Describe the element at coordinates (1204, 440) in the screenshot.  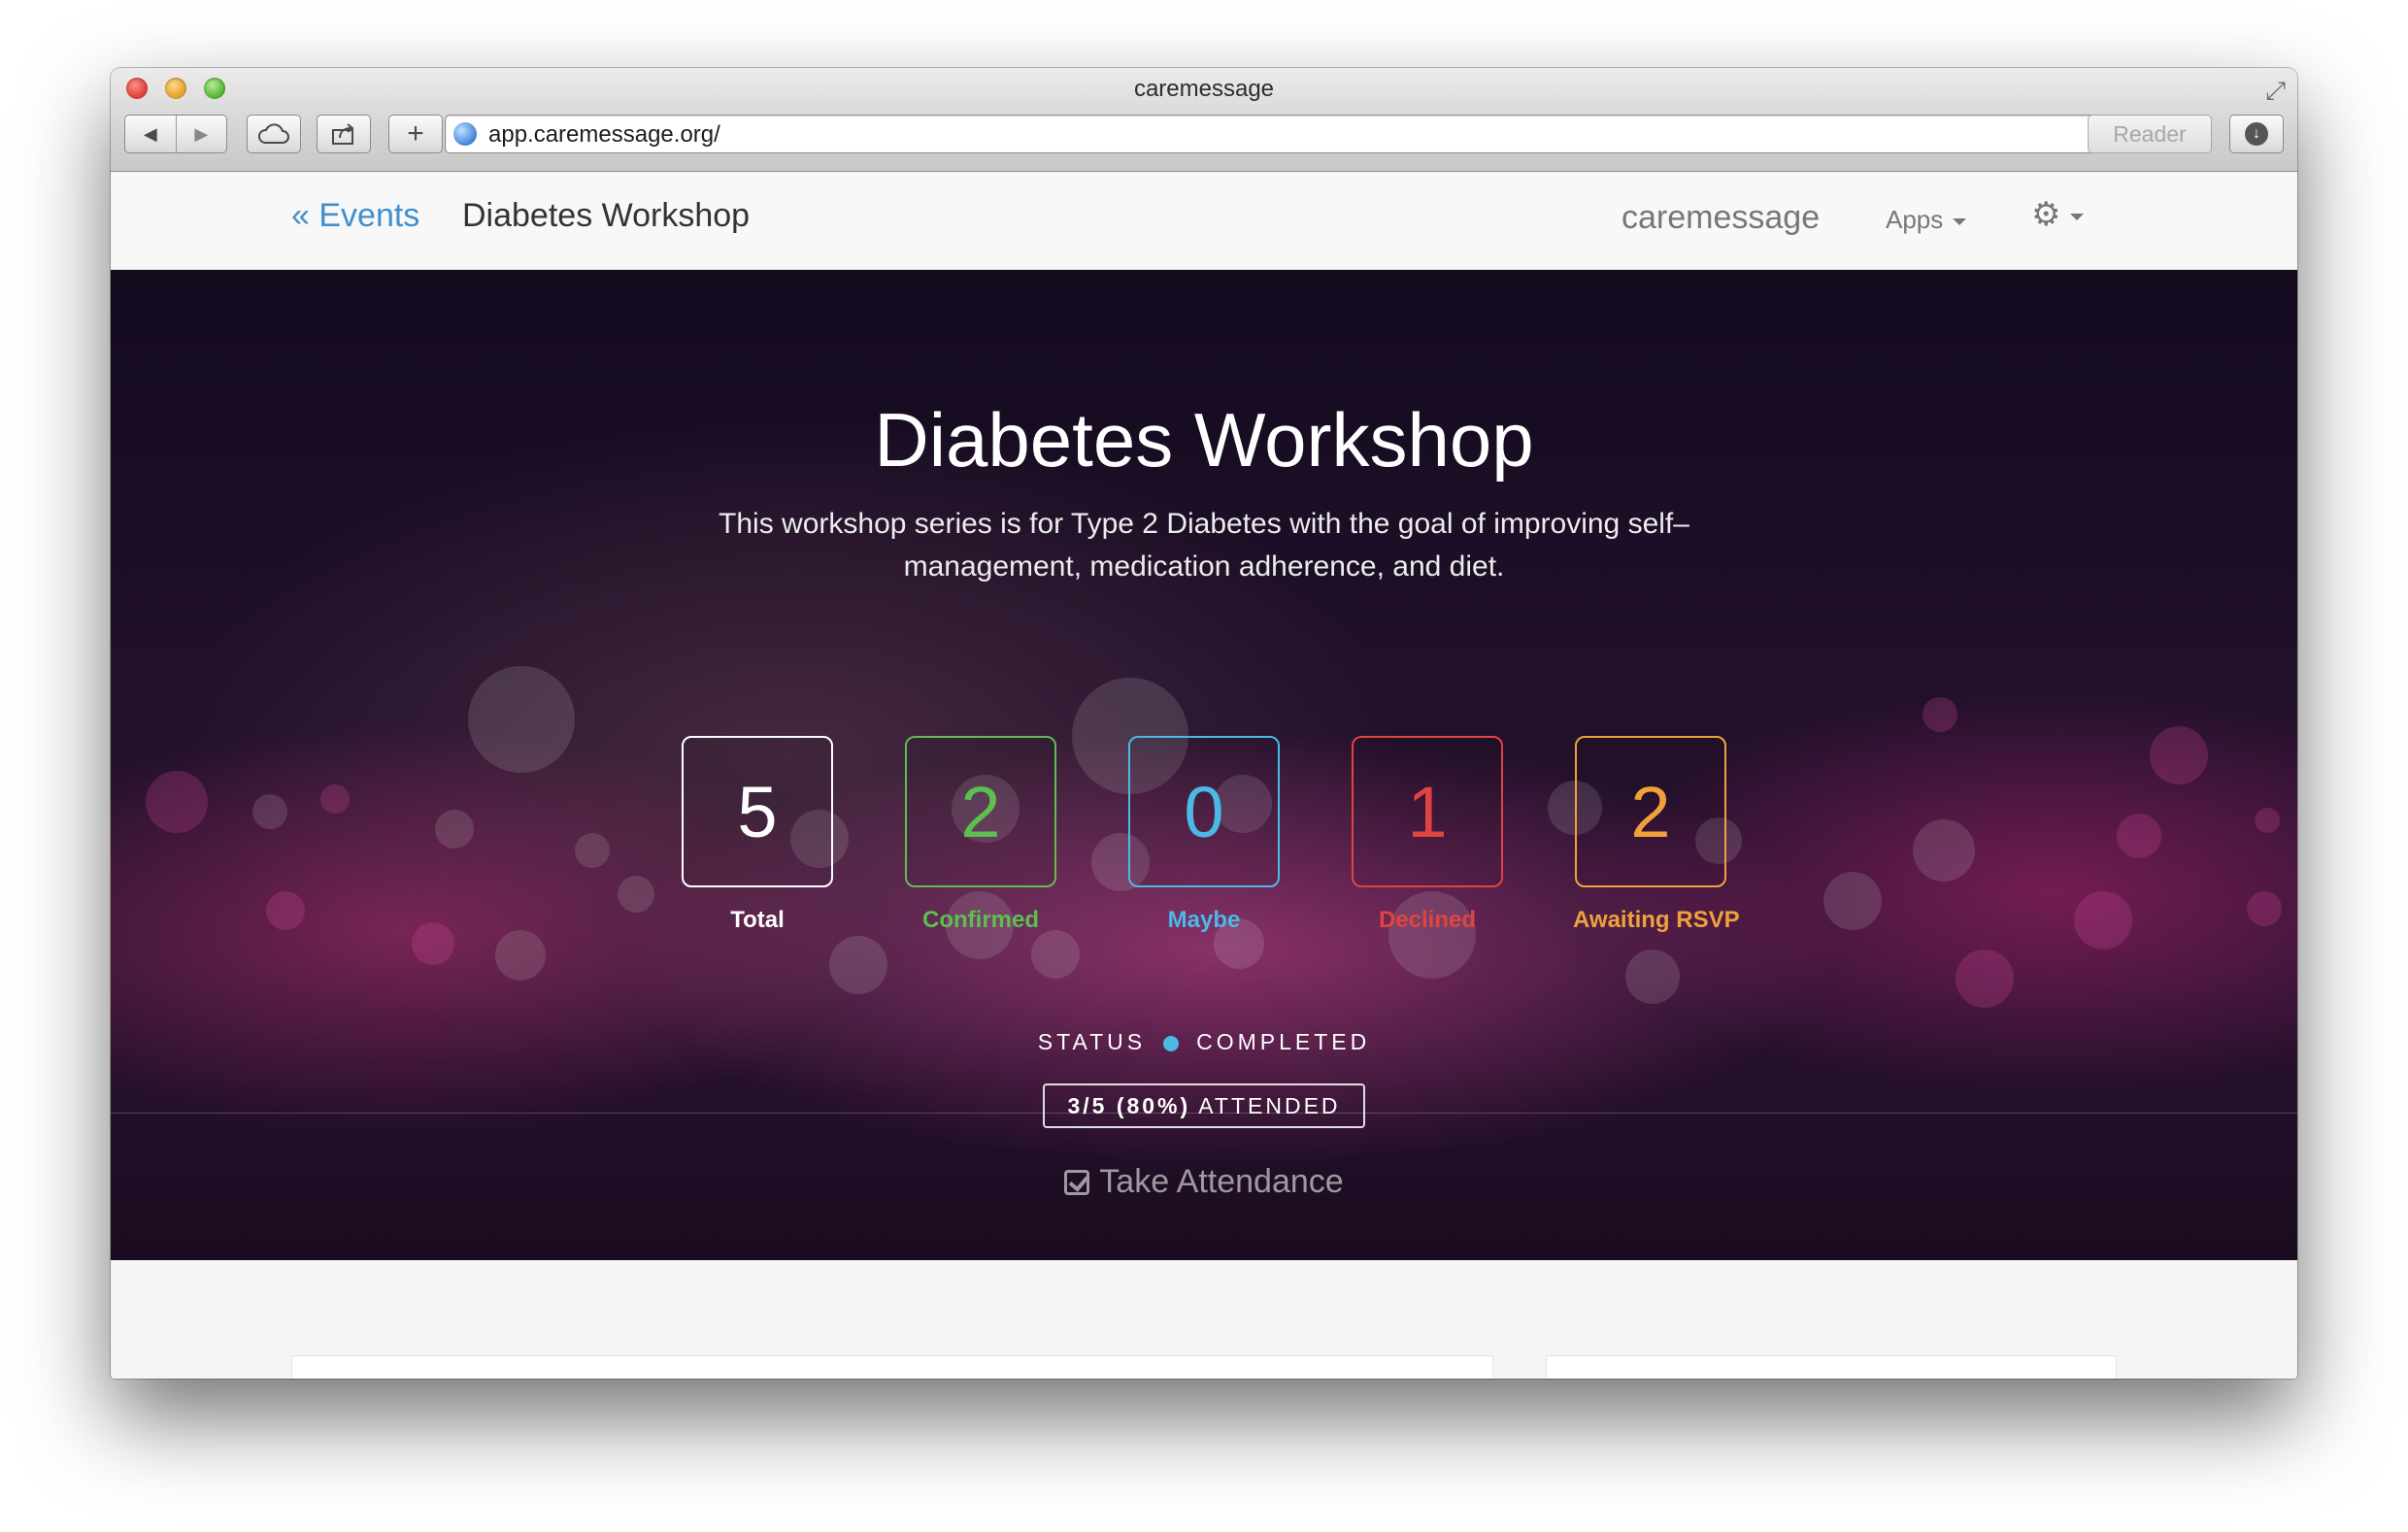
I see `event-title: Diabetes Workshop` at that location.